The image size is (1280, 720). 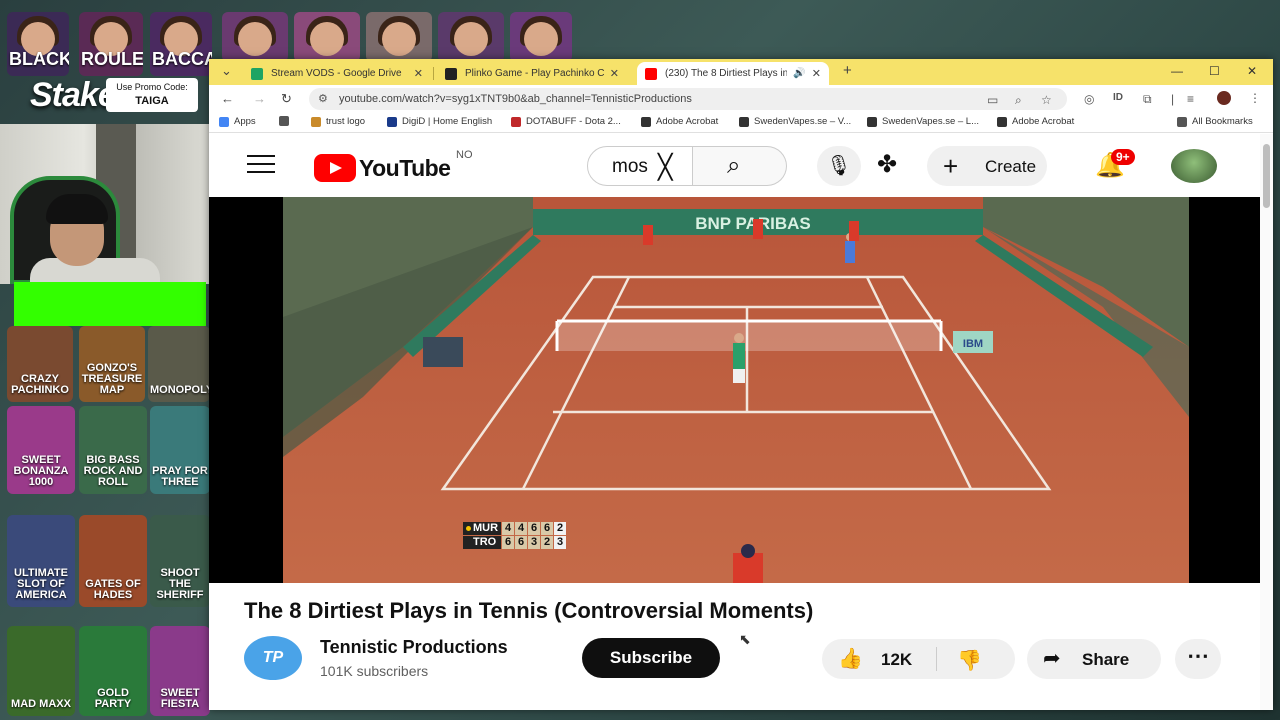 I want to click on user-avatar, so click(x=1194, y=166).